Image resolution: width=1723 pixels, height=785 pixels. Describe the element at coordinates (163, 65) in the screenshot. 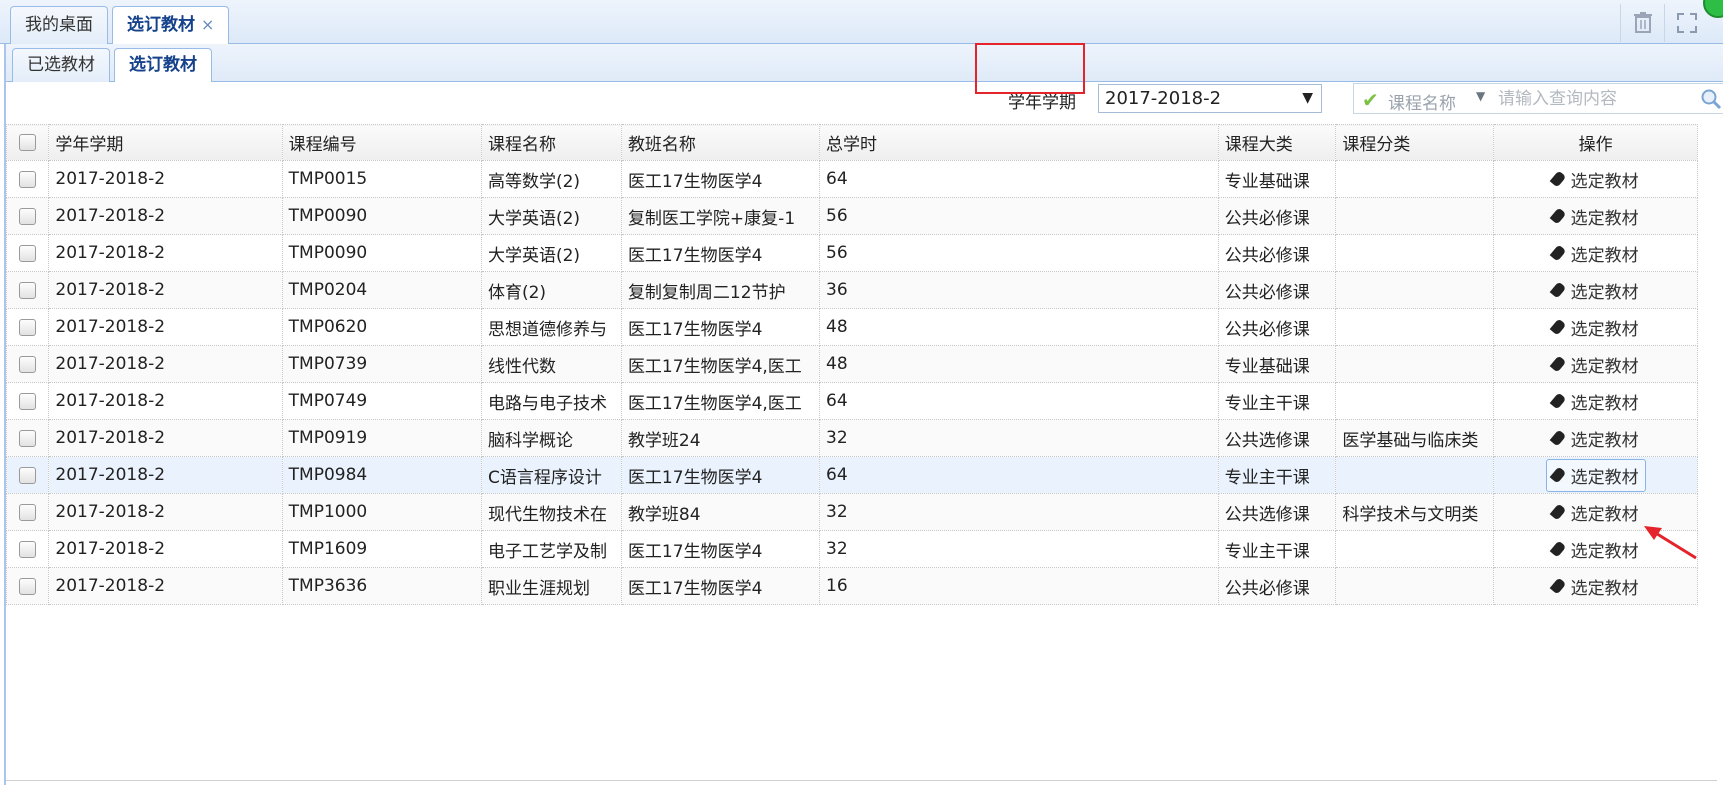

I see `tab-order-textbooks: 选订教材` at that location.